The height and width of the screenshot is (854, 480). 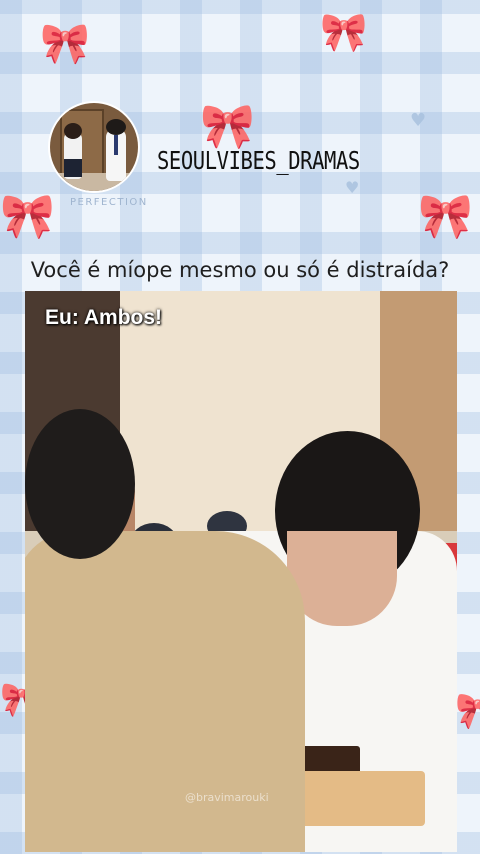 I want to click on avatar-hair-right, so click(x=116, y=127).